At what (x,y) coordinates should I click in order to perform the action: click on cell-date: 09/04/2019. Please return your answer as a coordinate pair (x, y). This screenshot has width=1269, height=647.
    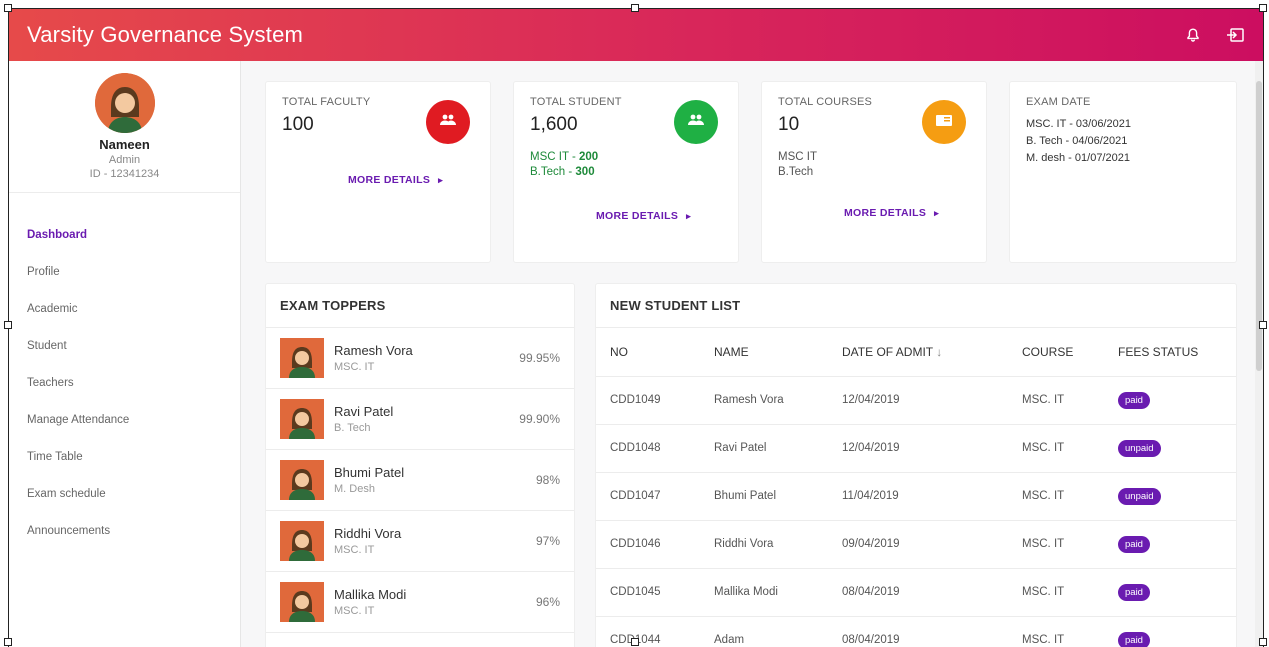
    Looking at the image, I should click on (918, 544).